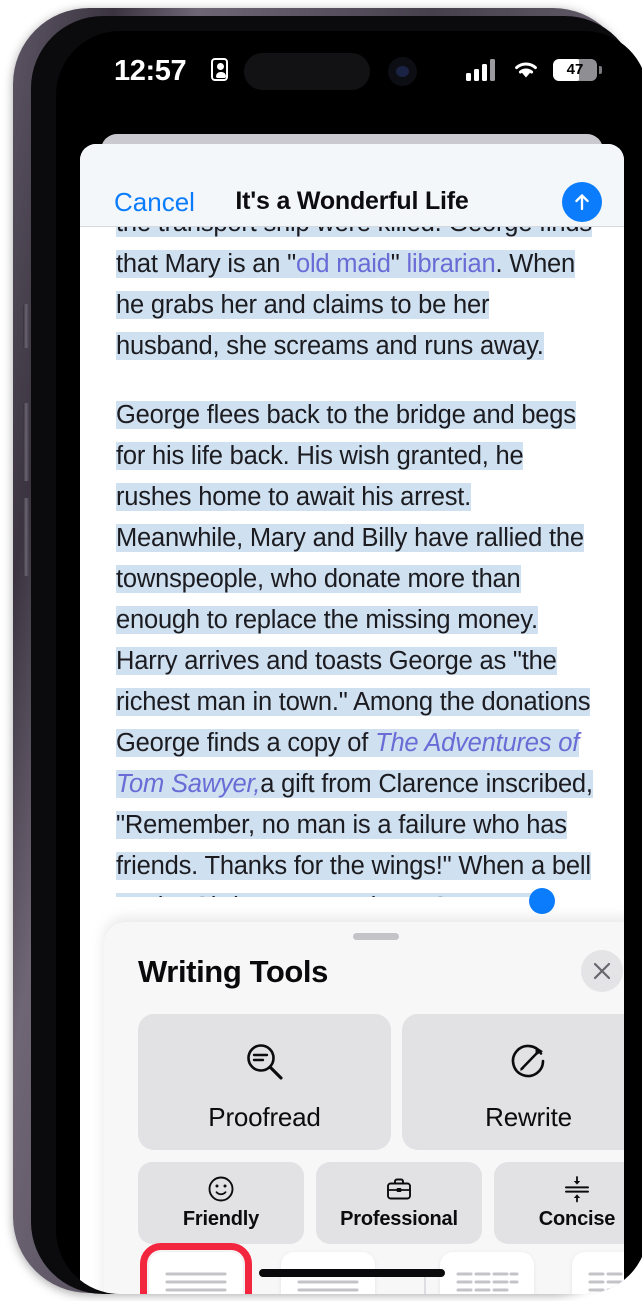 This screenshot has width=642, height=1301. Describe the element at coordinates (150, 71) in the screenshot. I see `status-bar-time: 12:57` at that location.